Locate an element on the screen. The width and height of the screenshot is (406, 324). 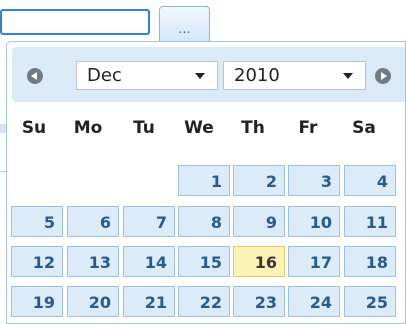
date-input is located at coordinates (75, 22).